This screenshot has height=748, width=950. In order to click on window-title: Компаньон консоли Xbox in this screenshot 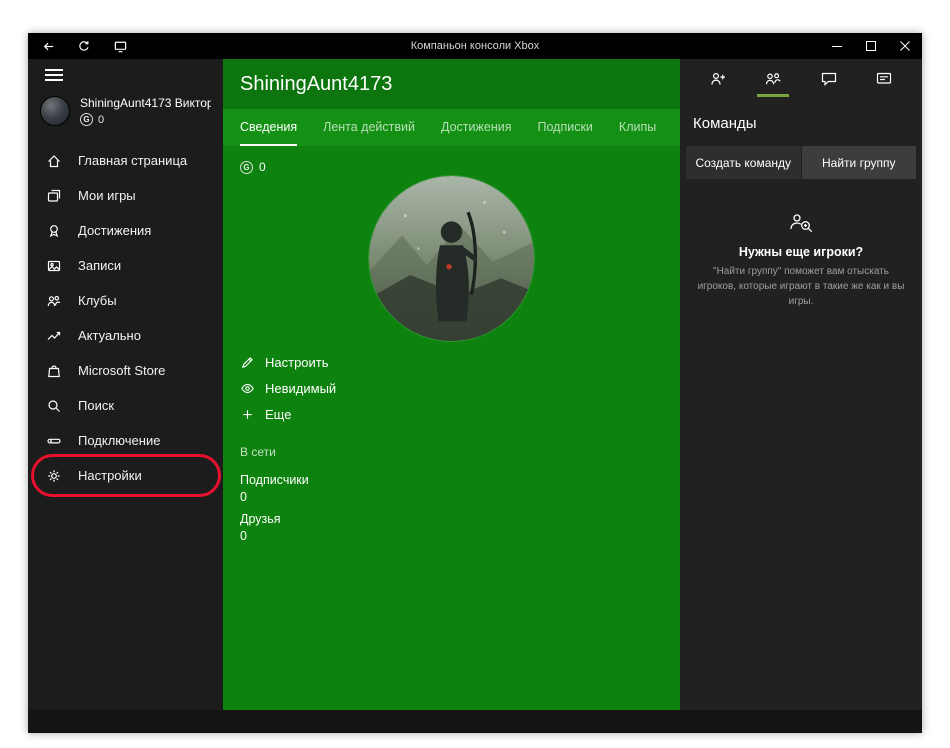, I will do `click(475, 46)`.